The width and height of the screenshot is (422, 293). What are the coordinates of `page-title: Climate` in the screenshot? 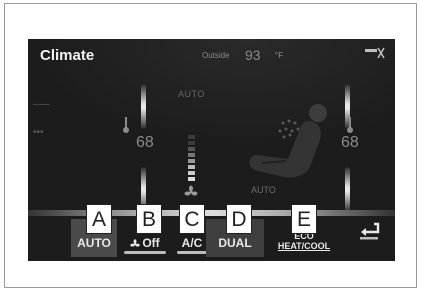 It's located at (67, 55).